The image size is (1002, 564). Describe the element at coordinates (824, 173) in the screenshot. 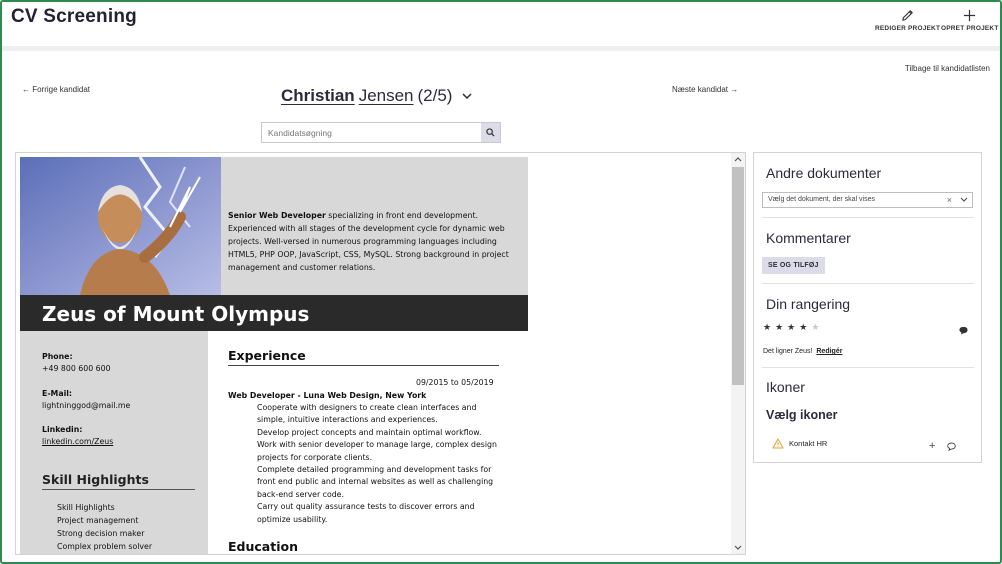

I see `documents-heading: Andre dokumenter` at that location.